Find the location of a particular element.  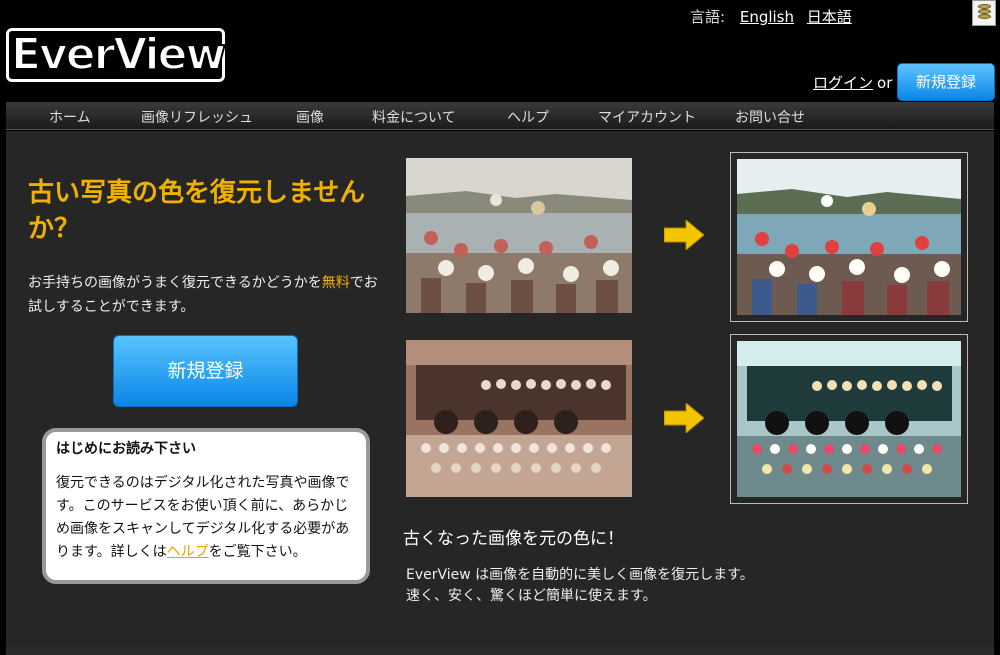

language-japanese-link: 日本語 is located at coordinates (829, 17).